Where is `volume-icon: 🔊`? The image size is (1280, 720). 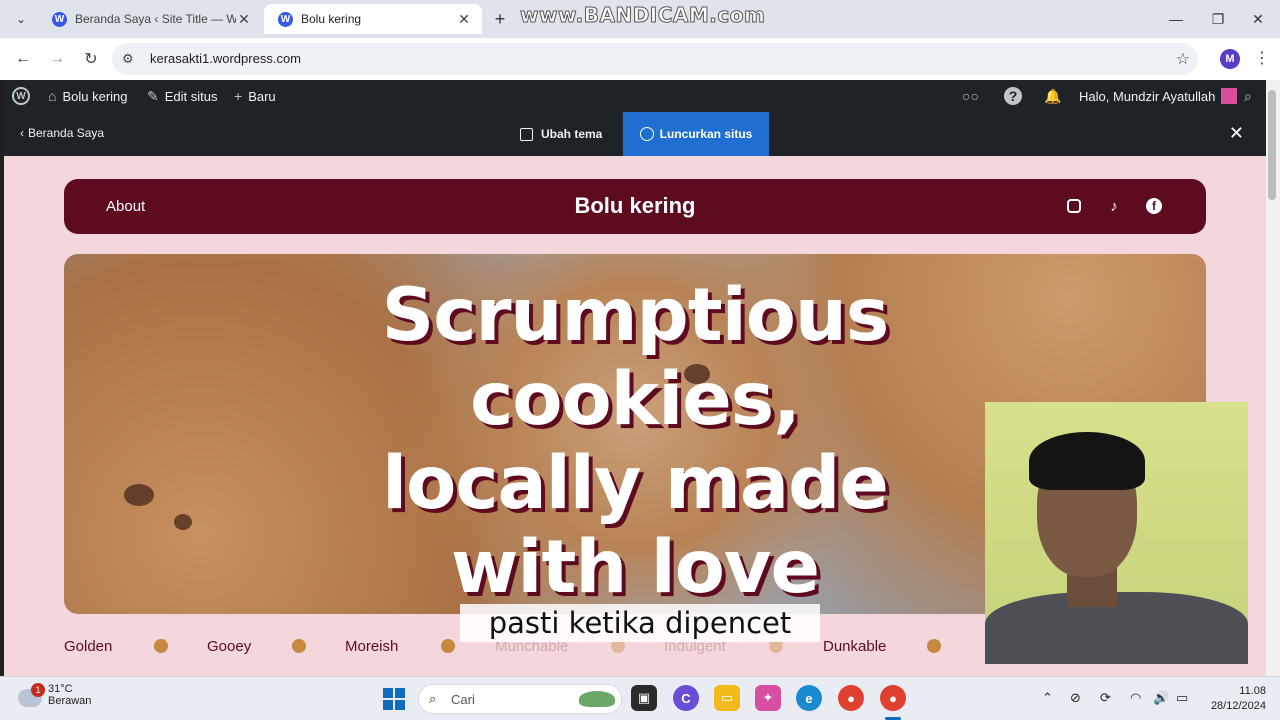
volume-icon: 🔊 is located at coordinates (1161, 698).